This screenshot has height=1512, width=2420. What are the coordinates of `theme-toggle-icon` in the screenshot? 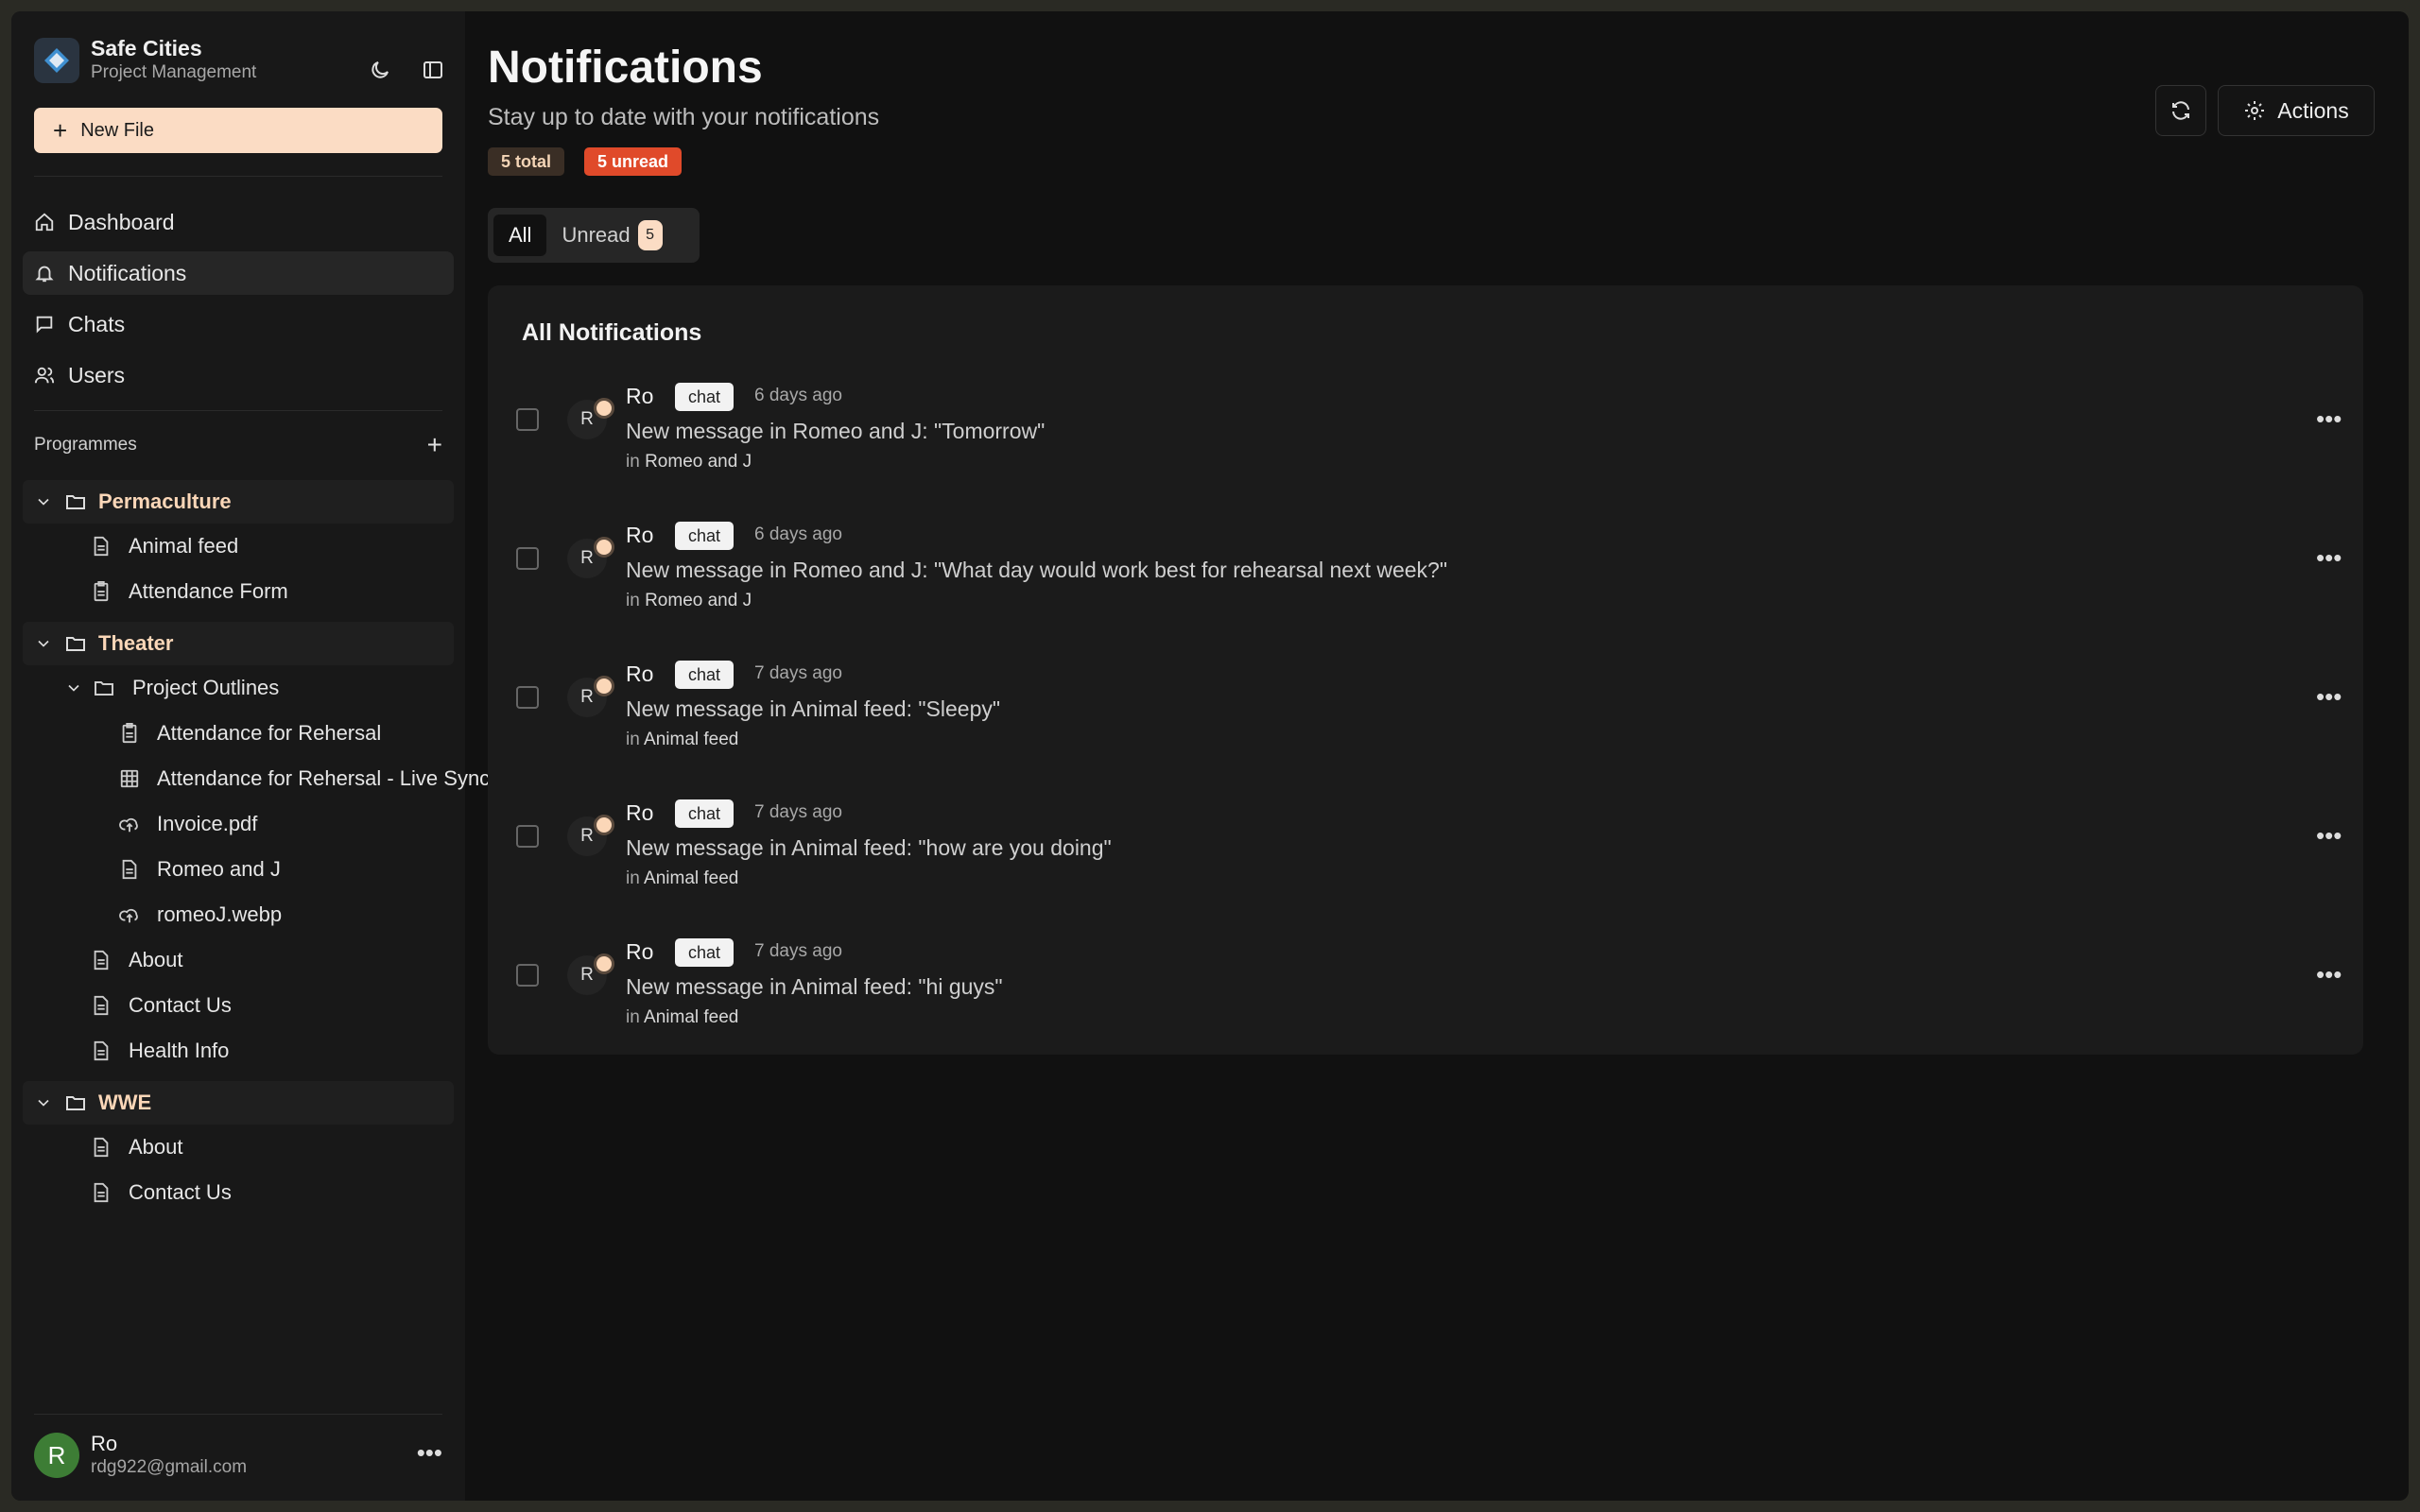 It's located at (380, 70).